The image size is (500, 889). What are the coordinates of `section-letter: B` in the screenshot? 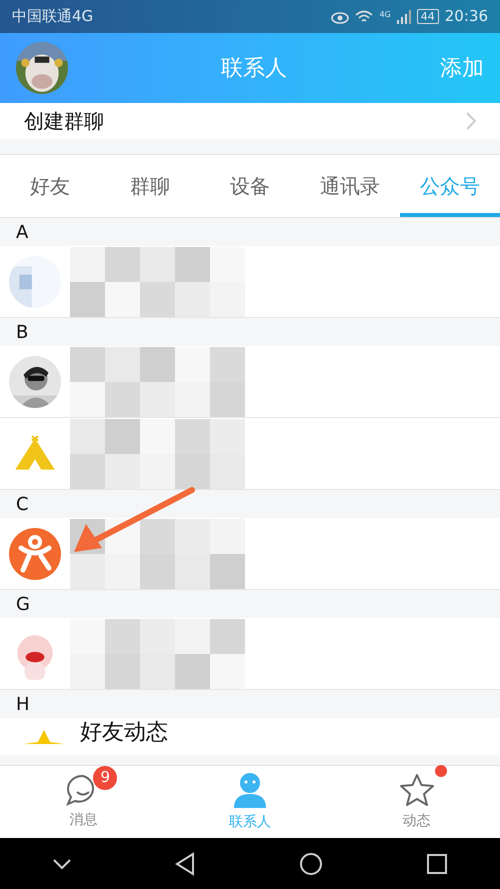 It's located at (22, 332).